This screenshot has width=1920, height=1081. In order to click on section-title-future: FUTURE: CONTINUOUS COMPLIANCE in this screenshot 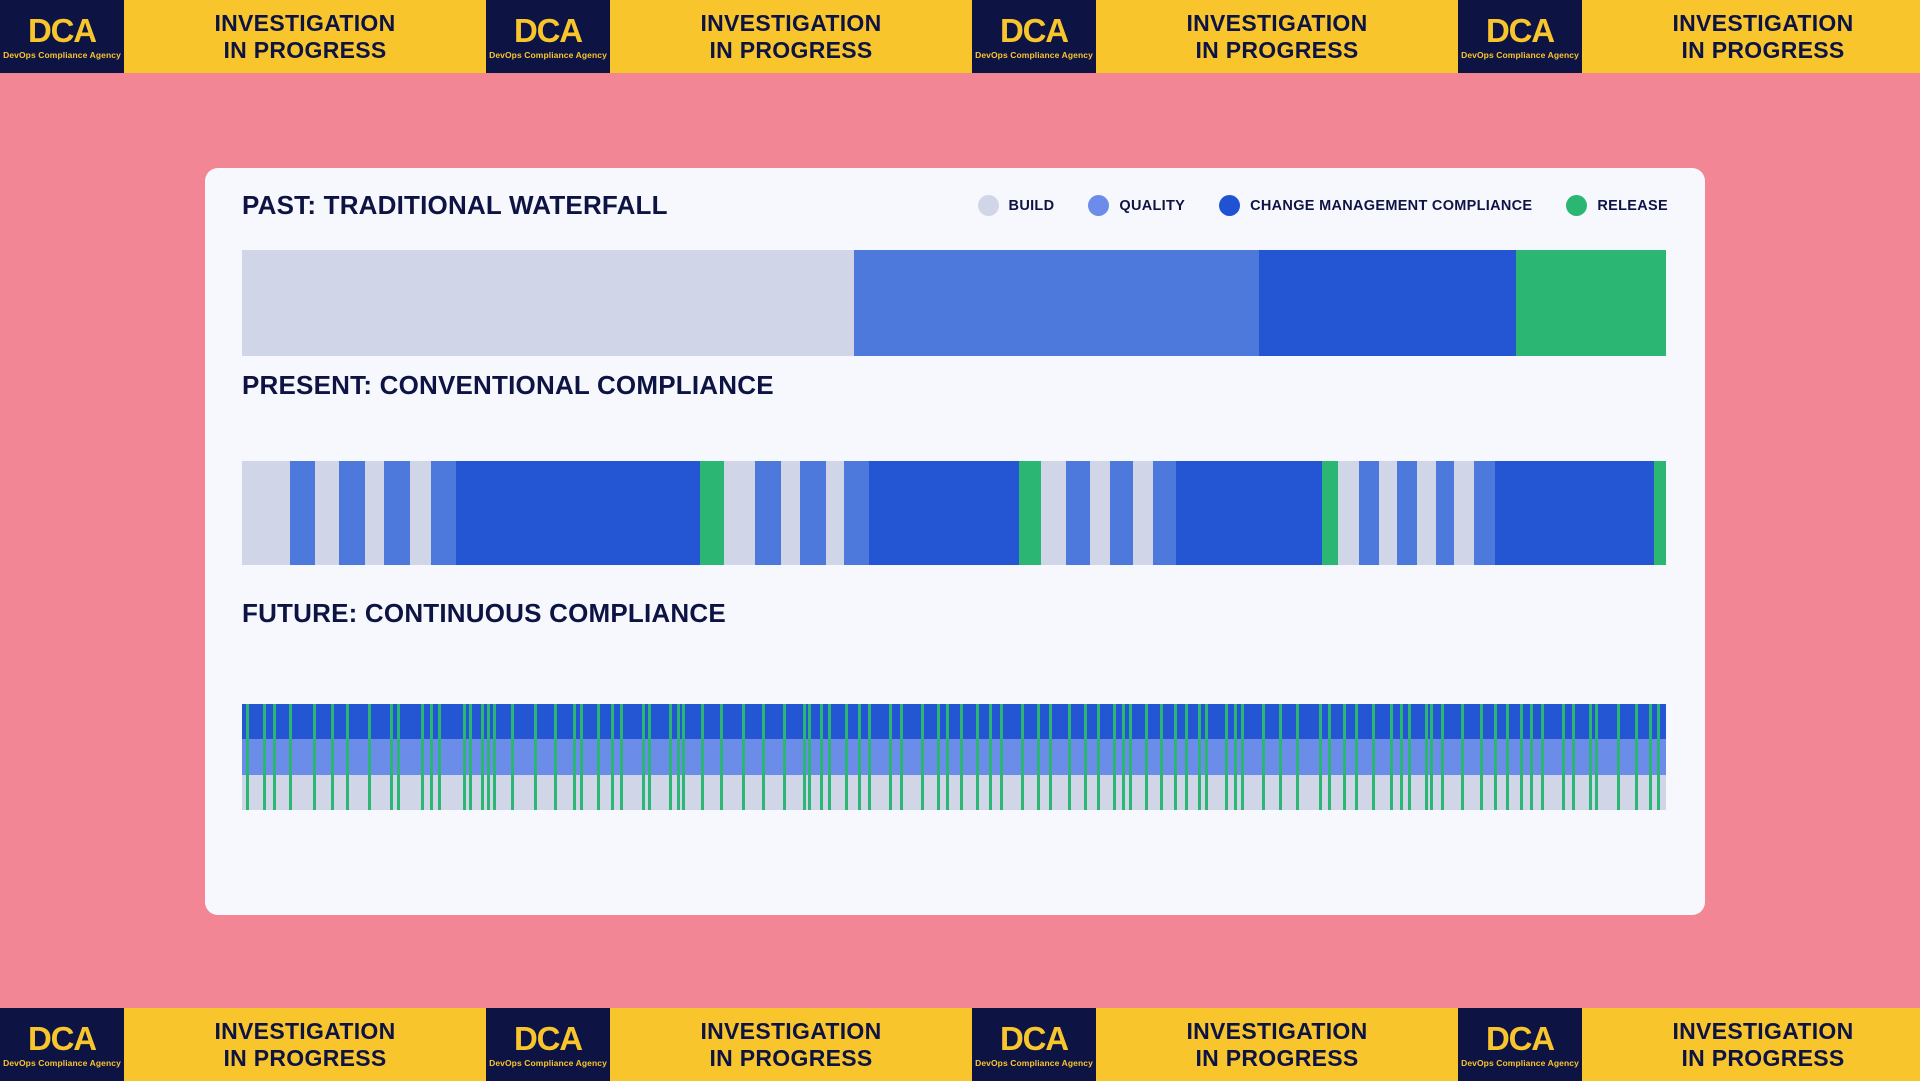, I will do `click(484, 613)`.